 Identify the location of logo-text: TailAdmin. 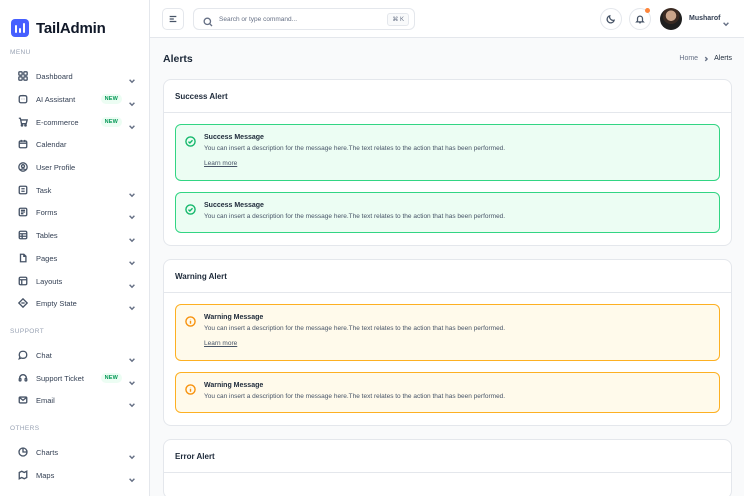
(71, 28).